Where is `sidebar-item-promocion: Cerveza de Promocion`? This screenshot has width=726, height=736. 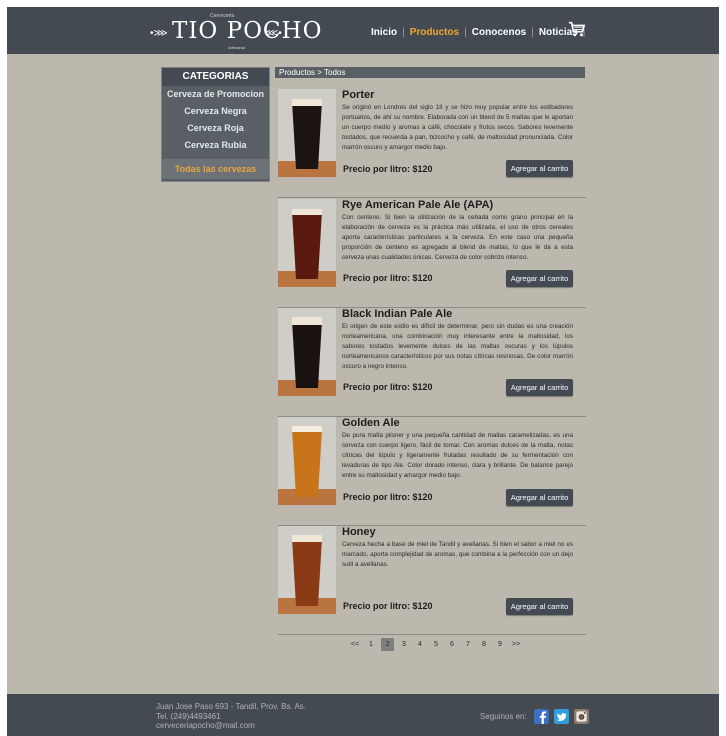 sidebar-item-promocion: Cerveza de Promocion is located at coordinates (215, 94).